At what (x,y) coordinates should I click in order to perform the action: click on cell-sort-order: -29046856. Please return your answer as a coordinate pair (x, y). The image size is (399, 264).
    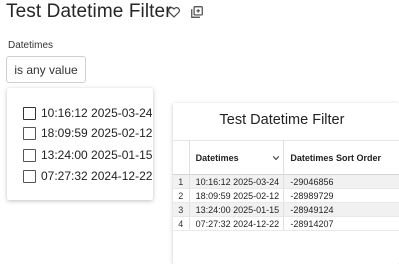
    Looking at the image, I should click on (341, 181).